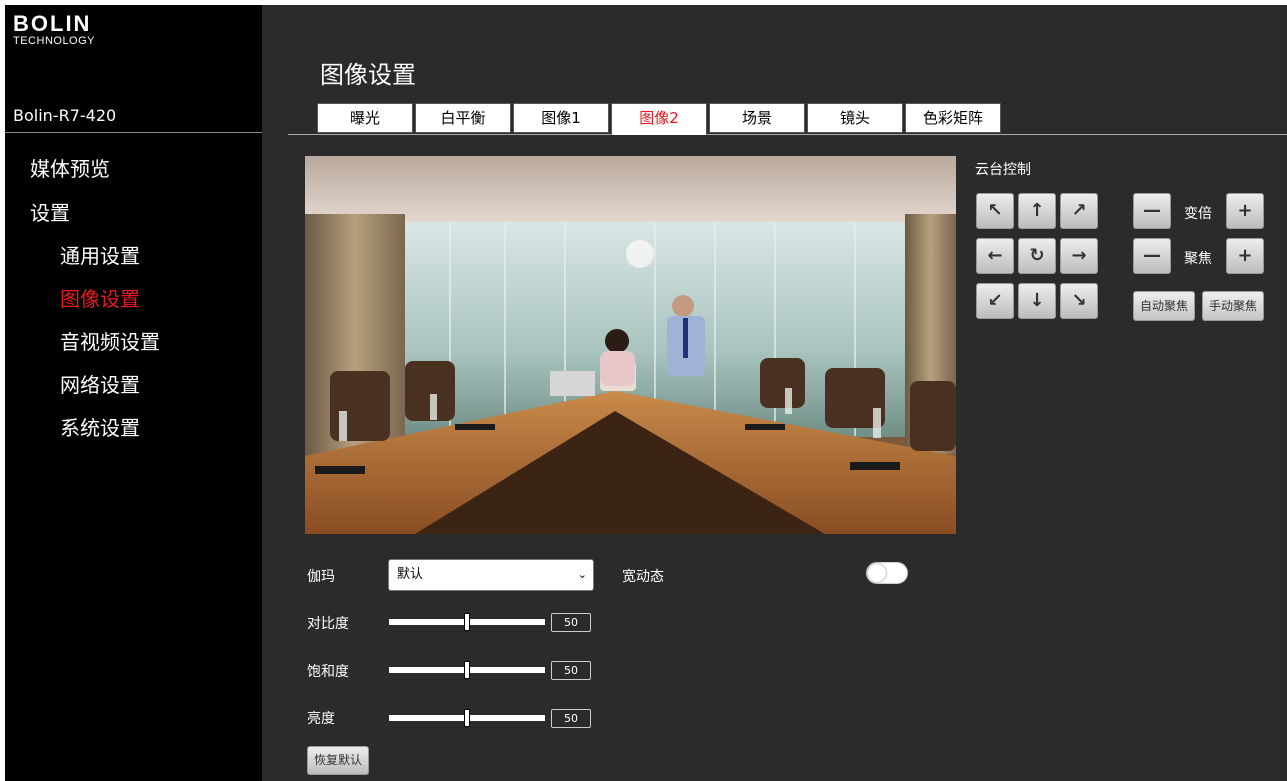  What do you see at coordinates (365, 118) in the screenshot?
I see `tab-exposure: 曝光` at bounding box center [365, 118].